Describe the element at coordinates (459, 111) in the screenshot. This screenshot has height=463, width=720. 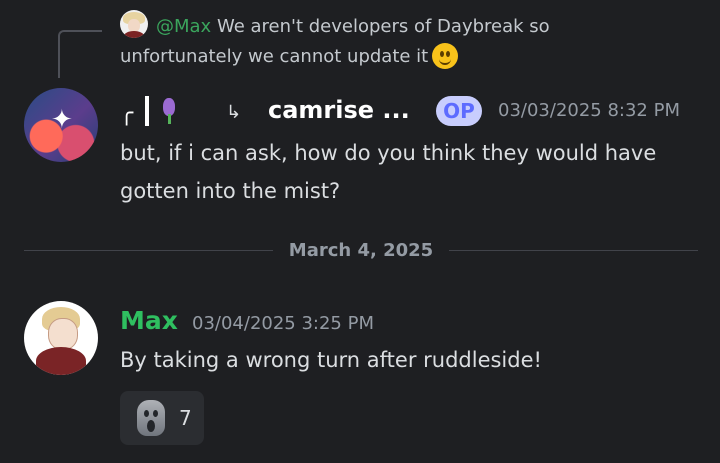
I see `op-badge: OP` at that location.